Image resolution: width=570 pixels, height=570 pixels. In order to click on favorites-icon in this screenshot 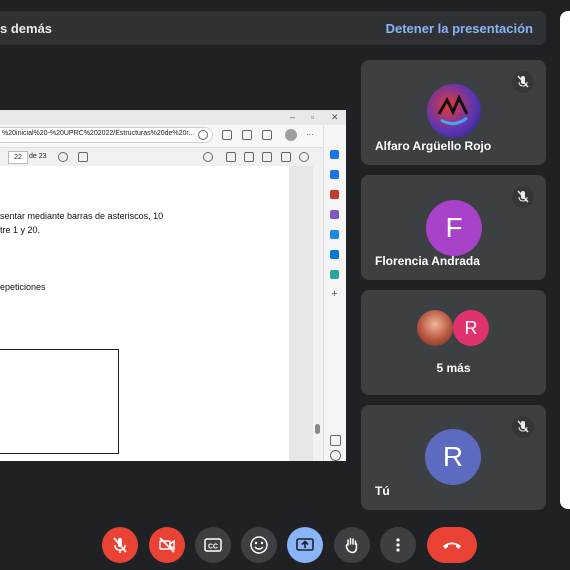, I will do `click(227, 135)`.